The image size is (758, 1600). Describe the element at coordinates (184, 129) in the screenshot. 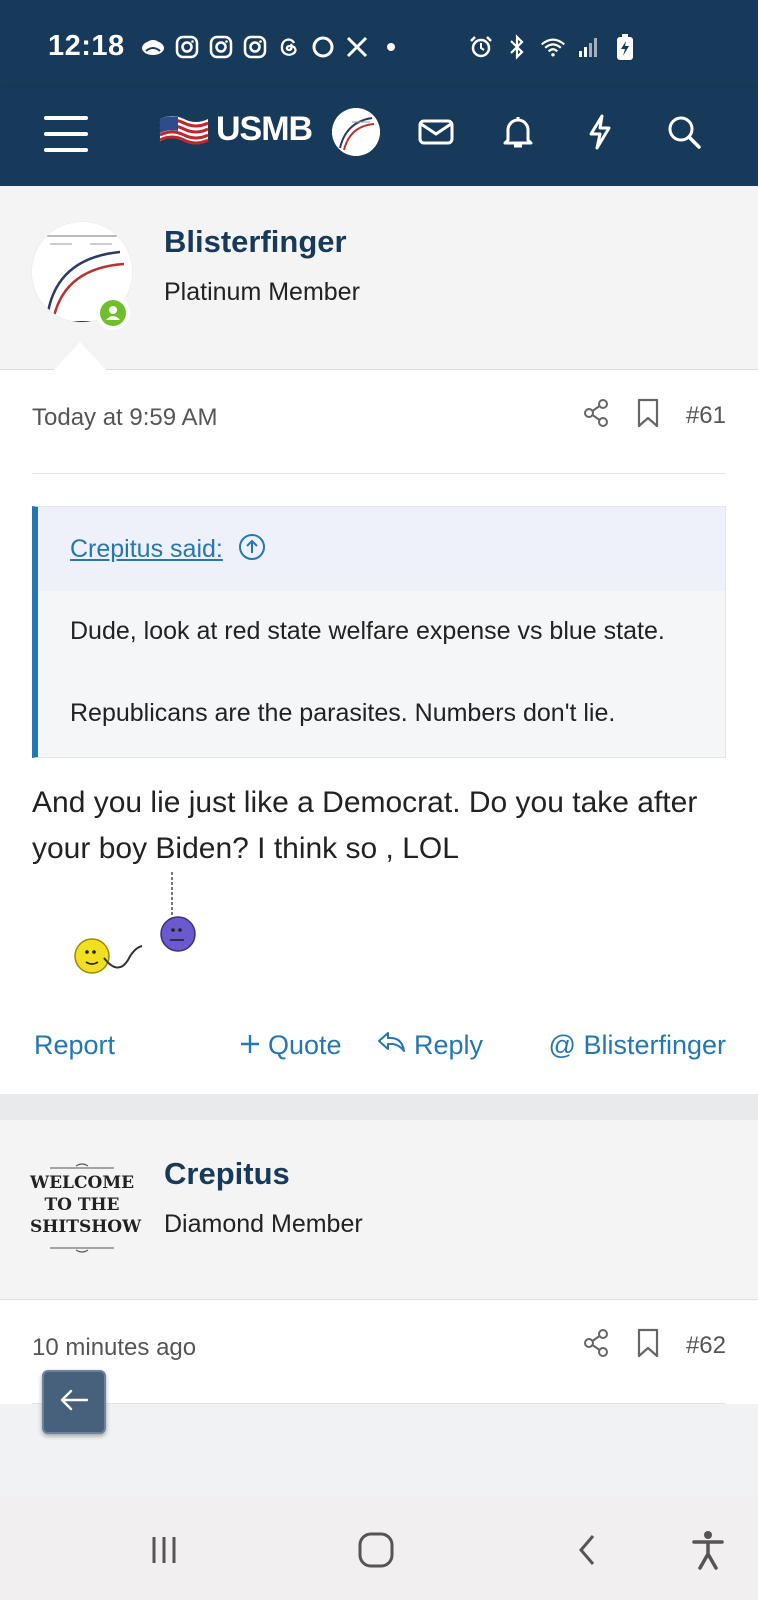

I see `flag-icon` at that location.